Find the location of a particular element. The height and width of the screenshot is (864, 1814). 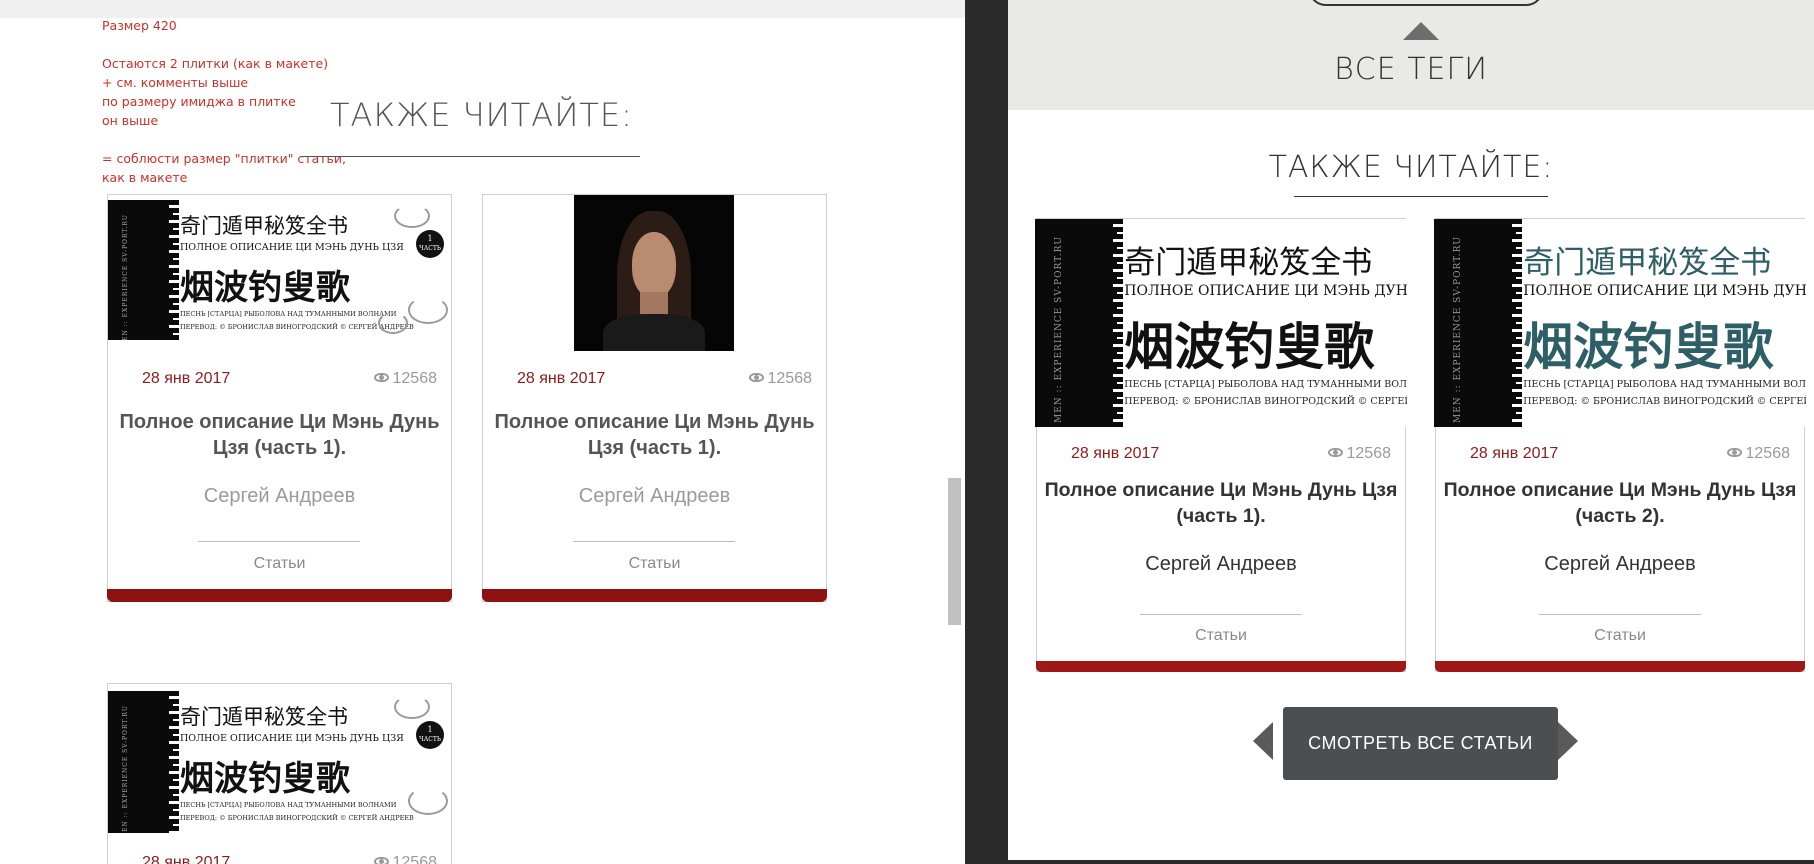

note-line: как в макете is located at coordinates (145, 177).